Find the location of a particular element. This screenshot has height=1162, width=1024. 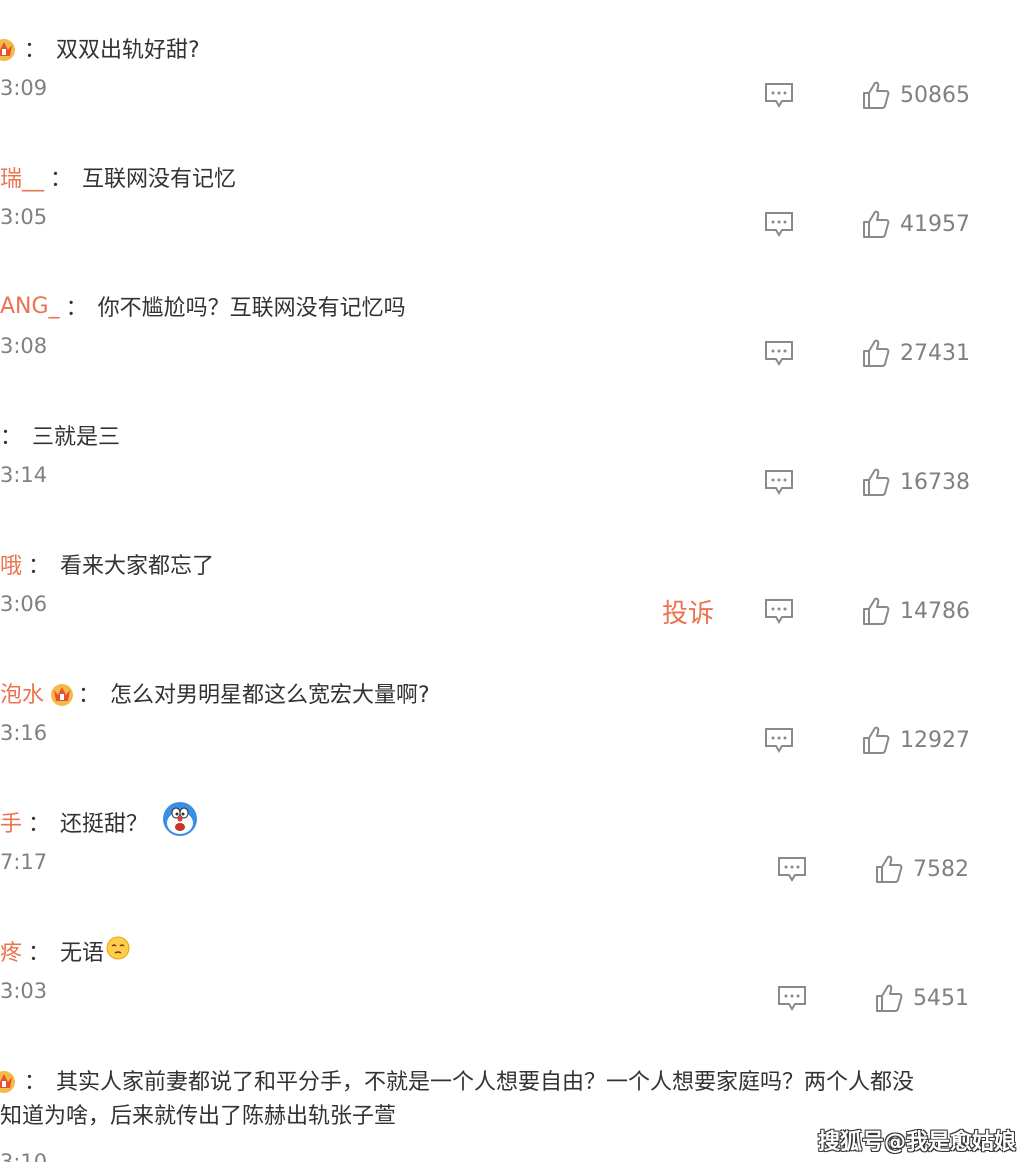

like-count: 7582 is located at coordinates (941, 869).